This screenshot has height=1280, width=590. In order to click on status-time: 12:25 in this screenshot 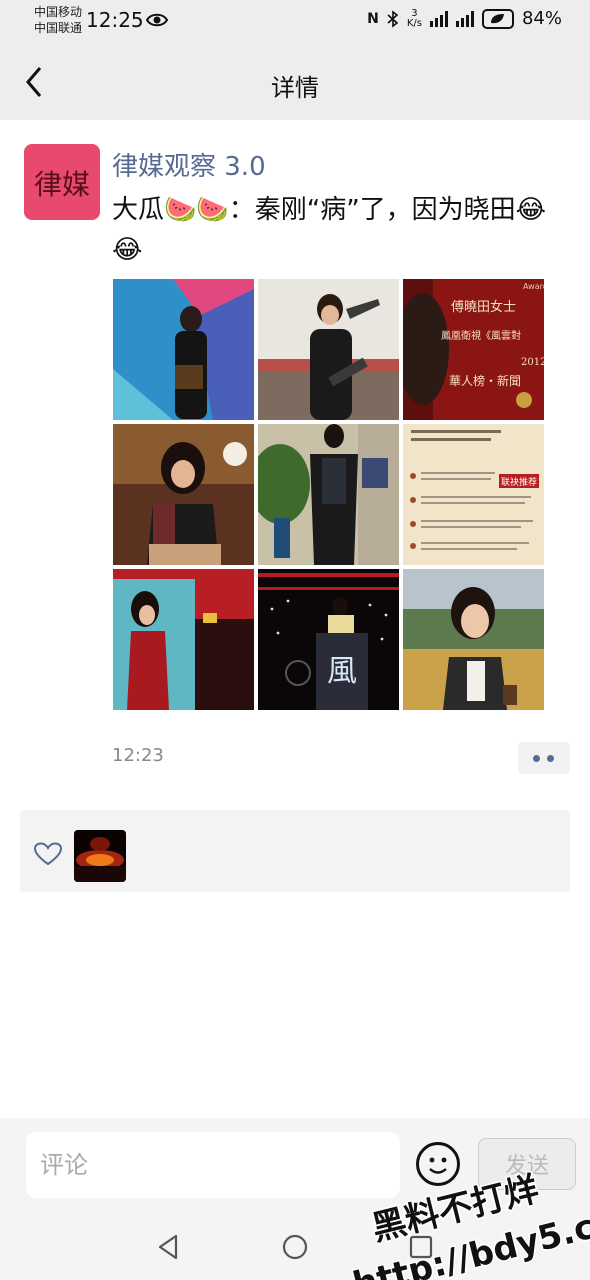, I will do `click(115, 20)`.